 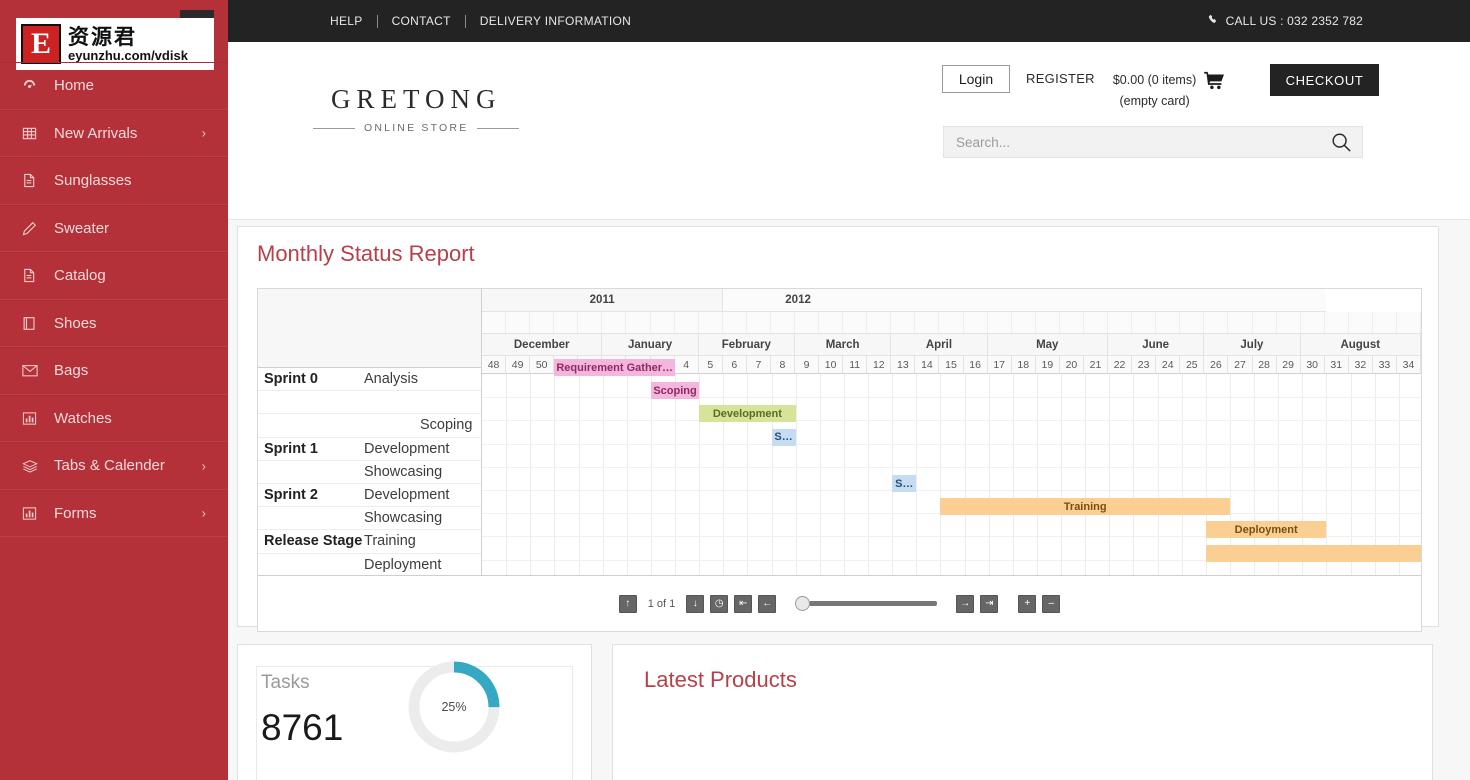 What do you see at coordinates (403, 564) in the screenshot?
I see `gantt-row-task: Deployment` at bounding box center [403, 564].